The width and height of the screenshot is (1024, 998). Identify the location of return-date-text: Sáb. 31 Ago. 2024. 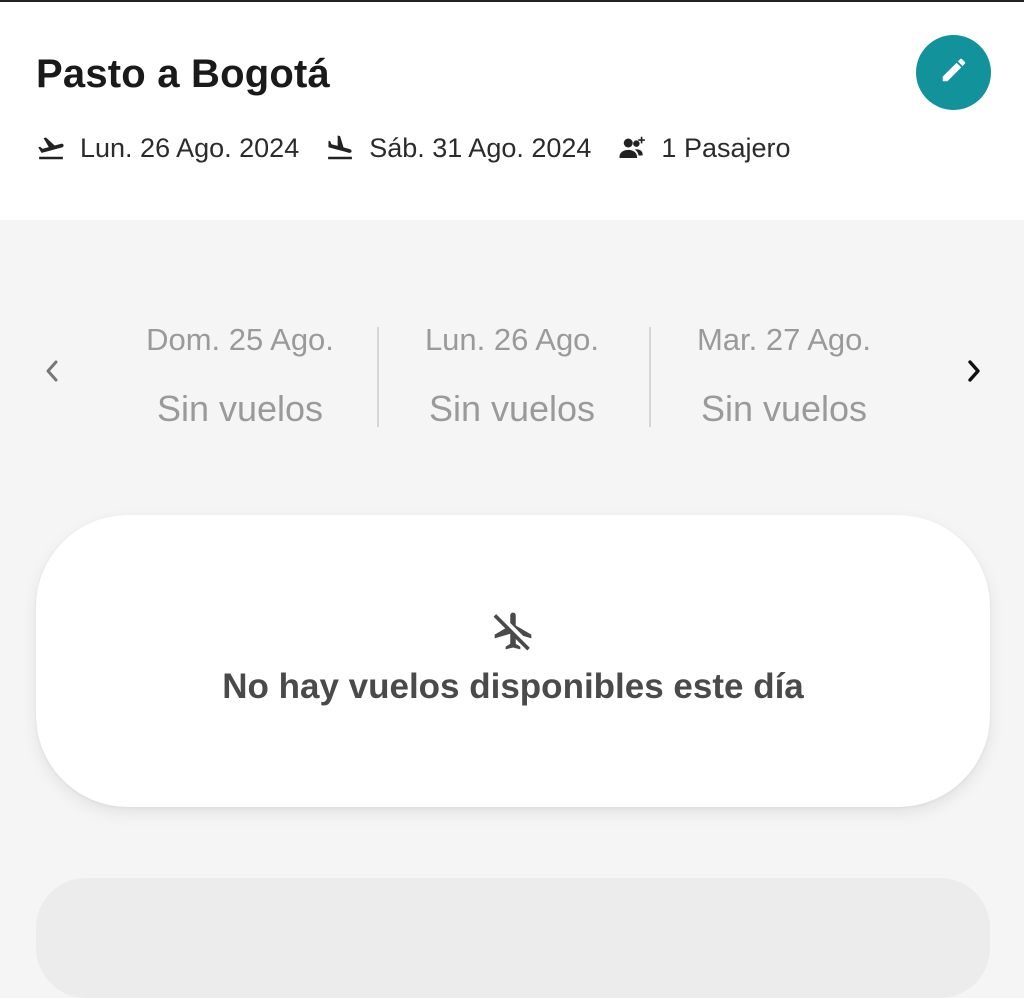
(480, 147).